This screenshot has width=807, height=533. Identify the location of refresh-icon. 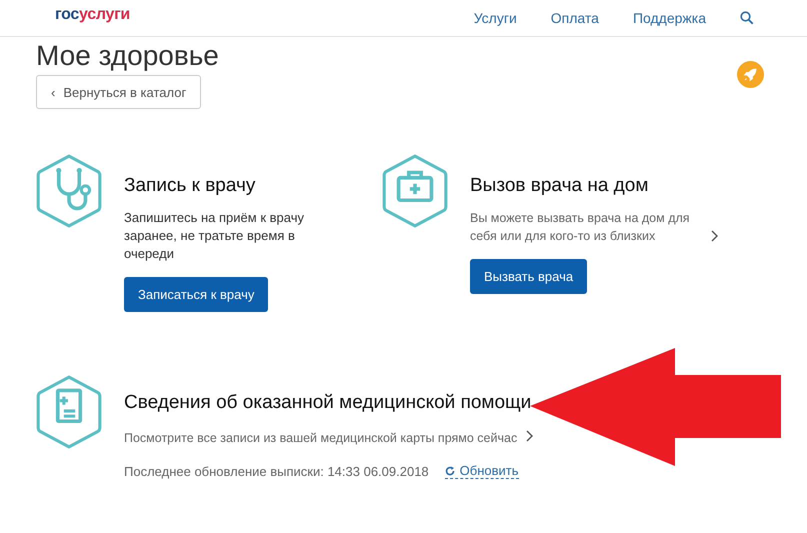
(449, 471).